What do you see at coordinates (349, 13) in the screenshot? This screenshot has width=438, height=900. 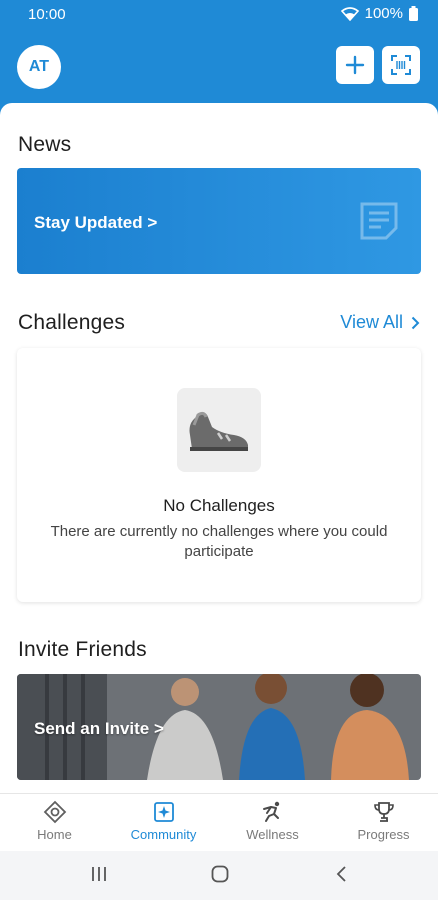 I see `wifi-icon` at bounding box center [349, 13].